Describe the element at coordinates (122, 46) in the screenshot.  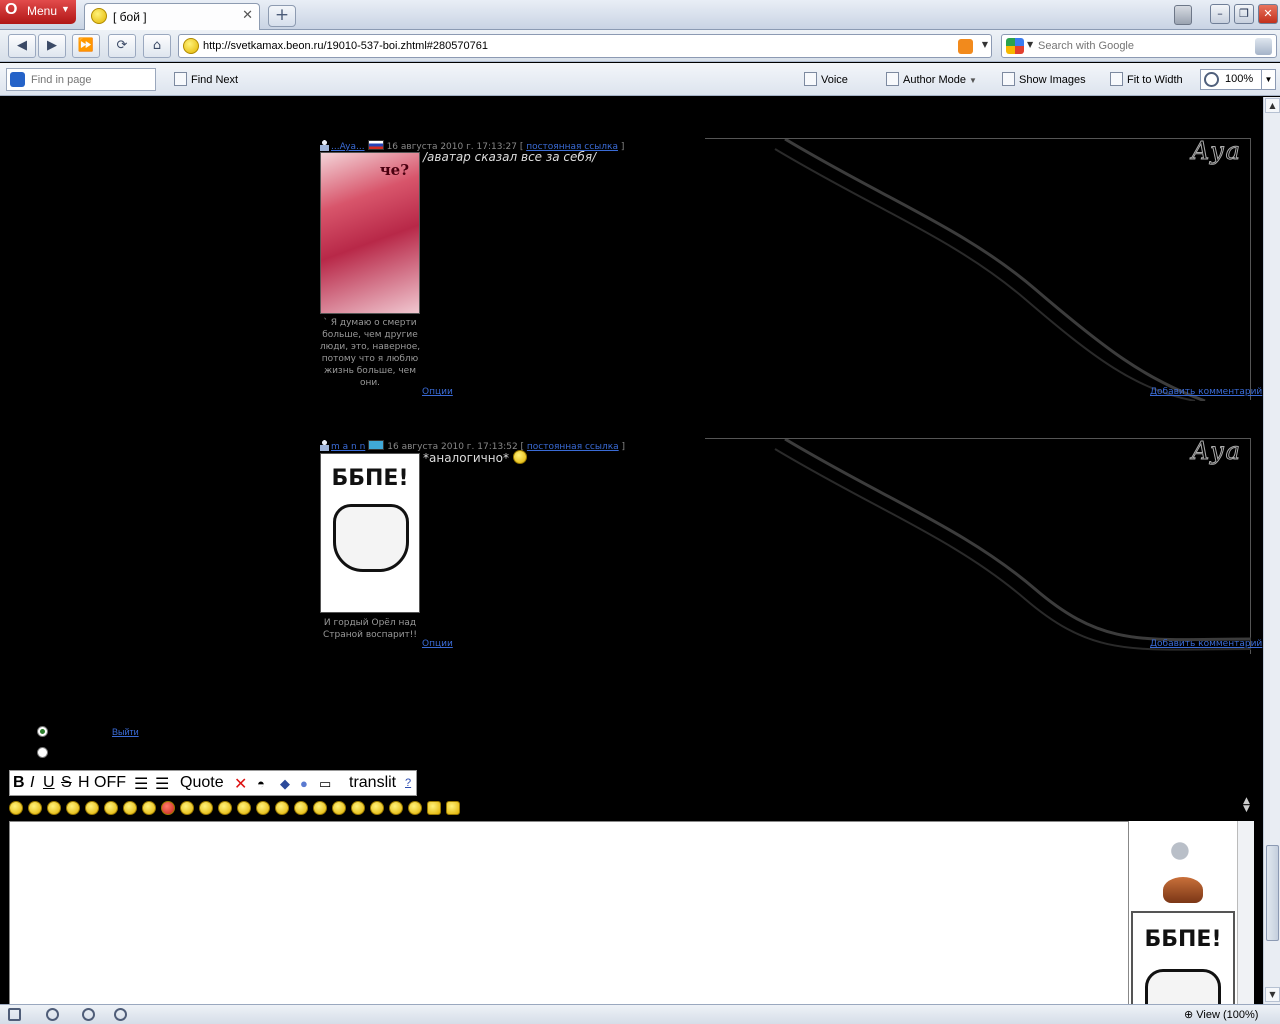
I see `reload-button: ⟳` at that location.